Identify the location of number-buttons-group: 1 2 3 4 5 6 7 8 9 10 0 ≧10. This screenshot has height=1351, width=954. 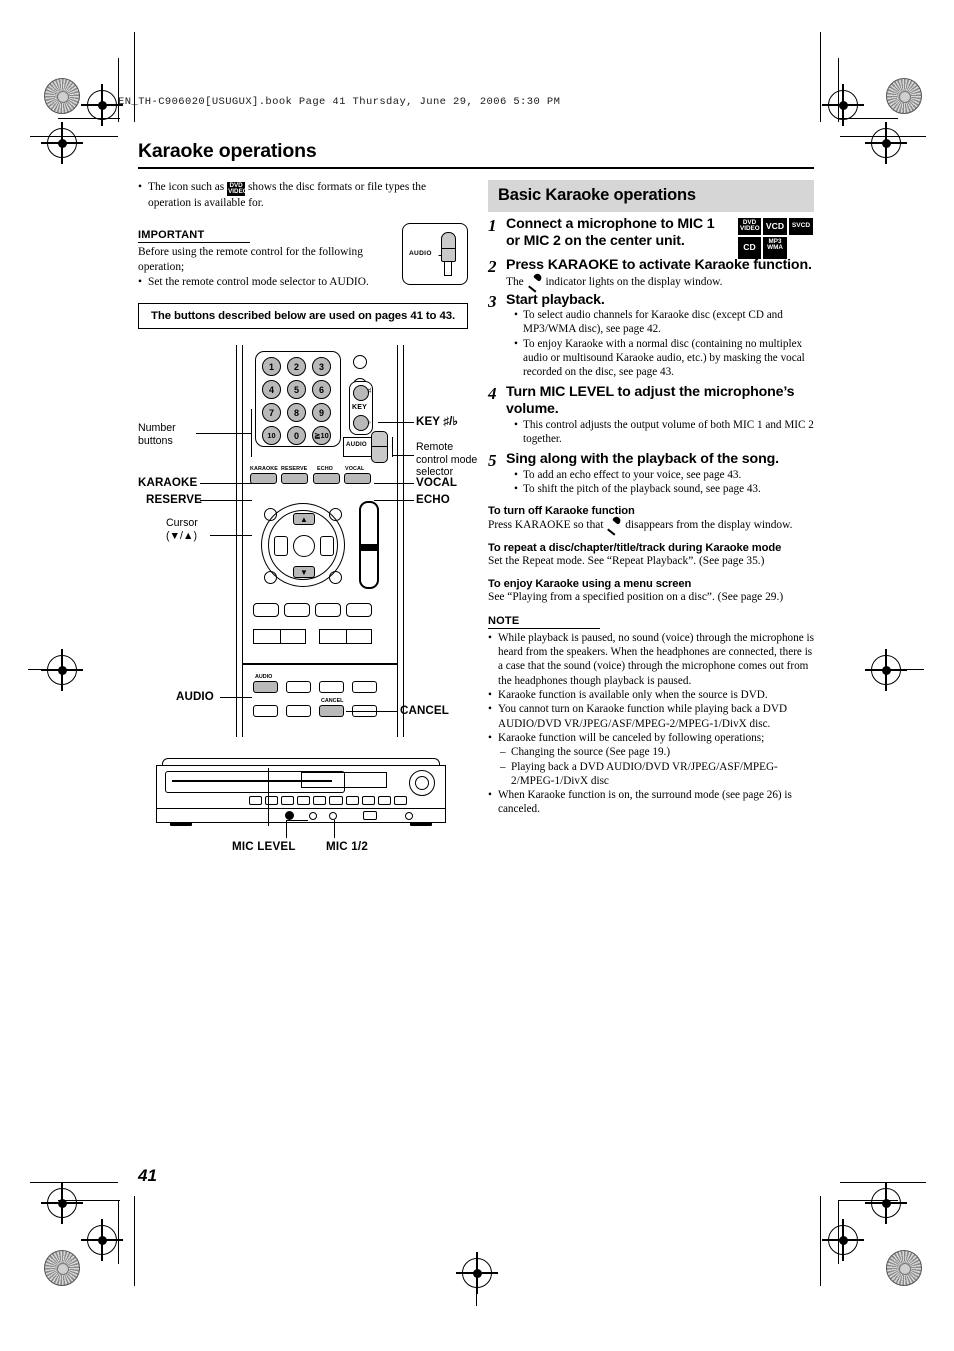
(298, 399).